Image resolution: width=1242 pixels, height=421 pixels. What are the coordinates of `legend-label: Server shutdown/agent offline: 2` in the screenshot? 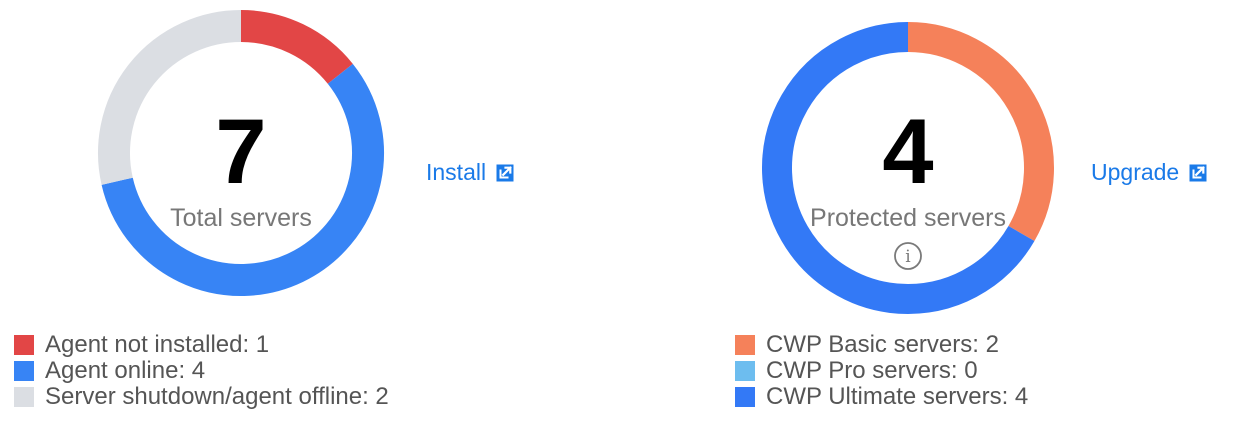 It's located at (217, 396).